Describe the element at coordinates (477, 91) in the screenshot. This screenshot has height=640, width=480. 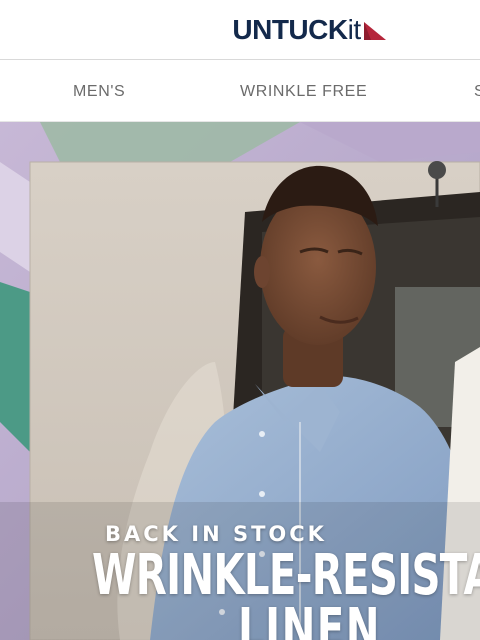
I see `nav-item-partial: S` at that location.